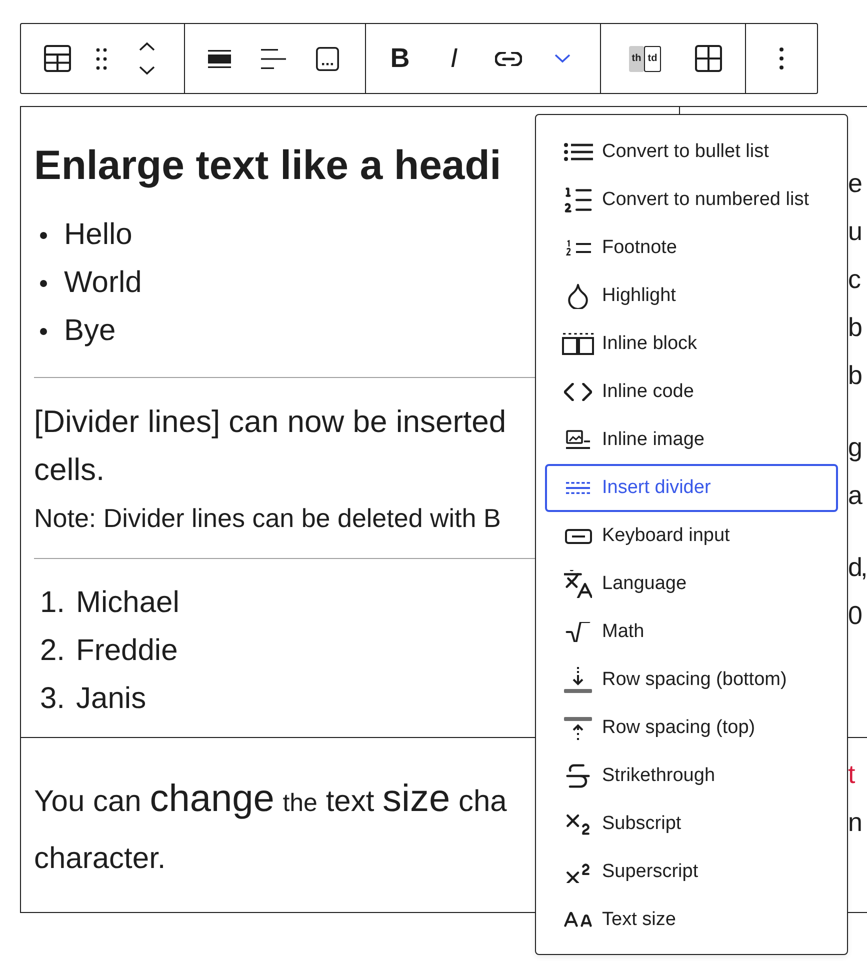 This screenshot has width=867, height=980. What do you see at coordinates (454, 58) in the screenshot?
I see `italic-button: I` at bounding box center [454, 58].